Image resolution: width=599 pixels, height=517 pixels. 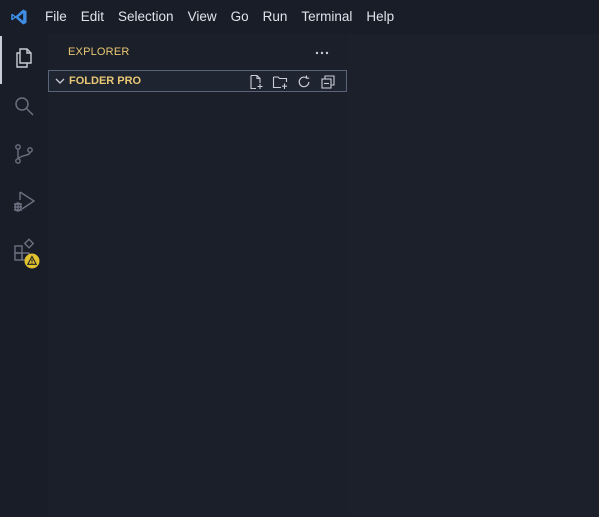 I want to click on chevron-down-icon, so click(x=60, y=81).